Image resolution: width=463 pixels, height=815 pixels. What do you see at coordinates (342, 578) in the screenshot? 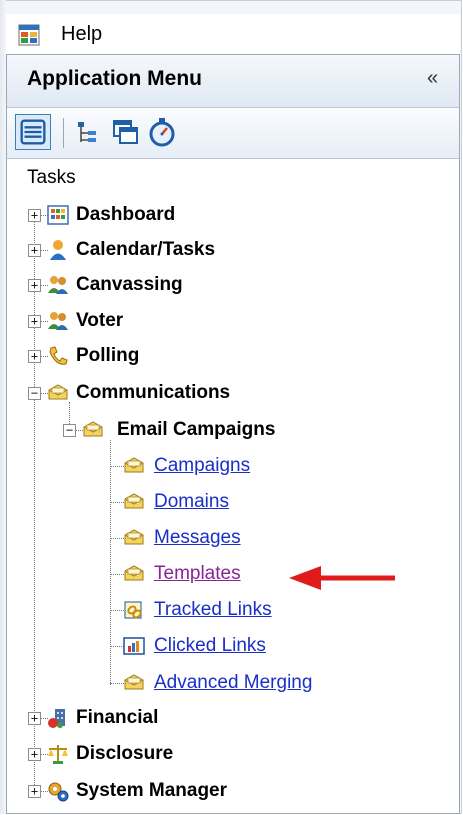
I see `annotation-arrow-icon` at bounding box center [342, 578].